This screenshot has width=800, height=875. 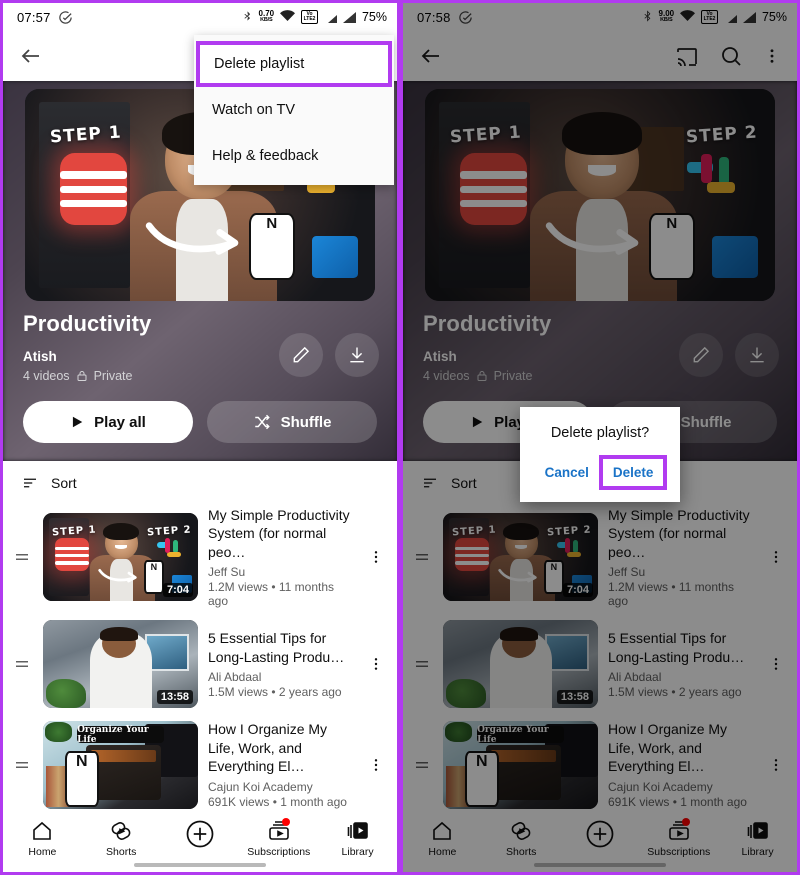 I want to click on playlist-subinfo: 4 videos Private, so click(x=200, y=376).